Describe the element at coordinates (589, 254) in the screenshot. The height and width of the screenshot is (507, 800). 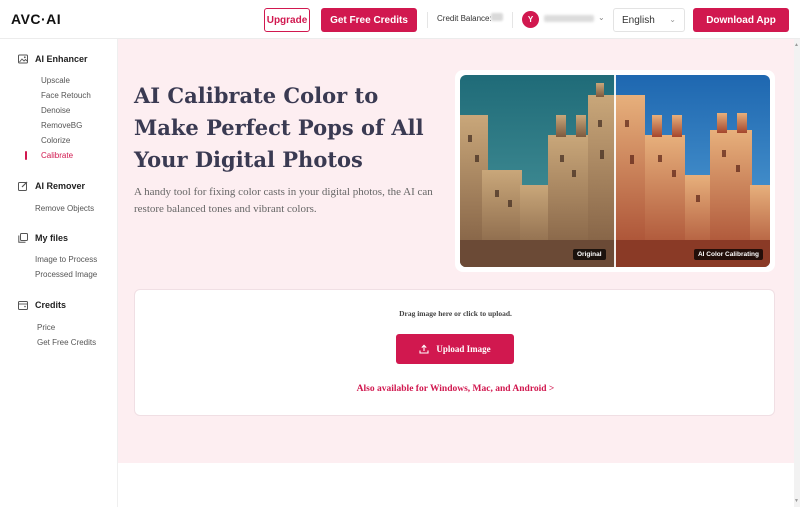
I see `original-tag: Original` at that location.